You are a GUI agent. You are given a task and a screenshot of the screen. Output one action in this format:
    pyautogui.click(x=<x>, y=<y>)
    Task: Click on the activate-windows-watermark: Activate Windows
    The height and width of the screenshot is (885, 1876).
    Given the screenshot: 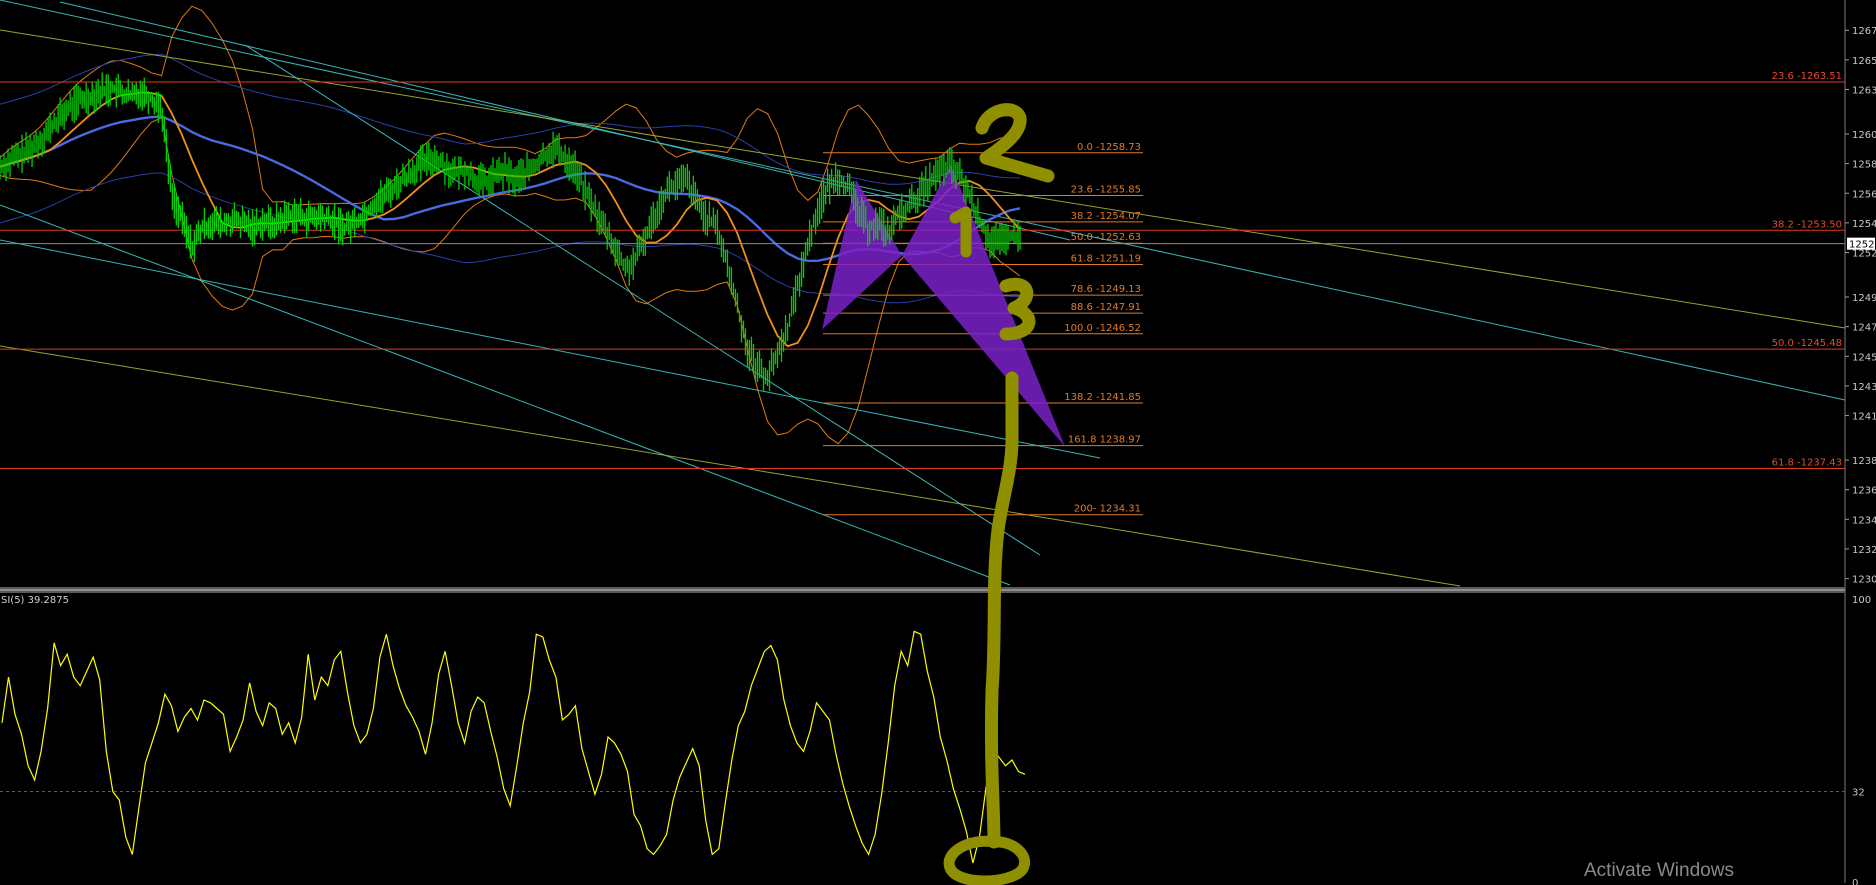 What is the action you would take?
    pyautogui.click(x=1659, y=870)
    